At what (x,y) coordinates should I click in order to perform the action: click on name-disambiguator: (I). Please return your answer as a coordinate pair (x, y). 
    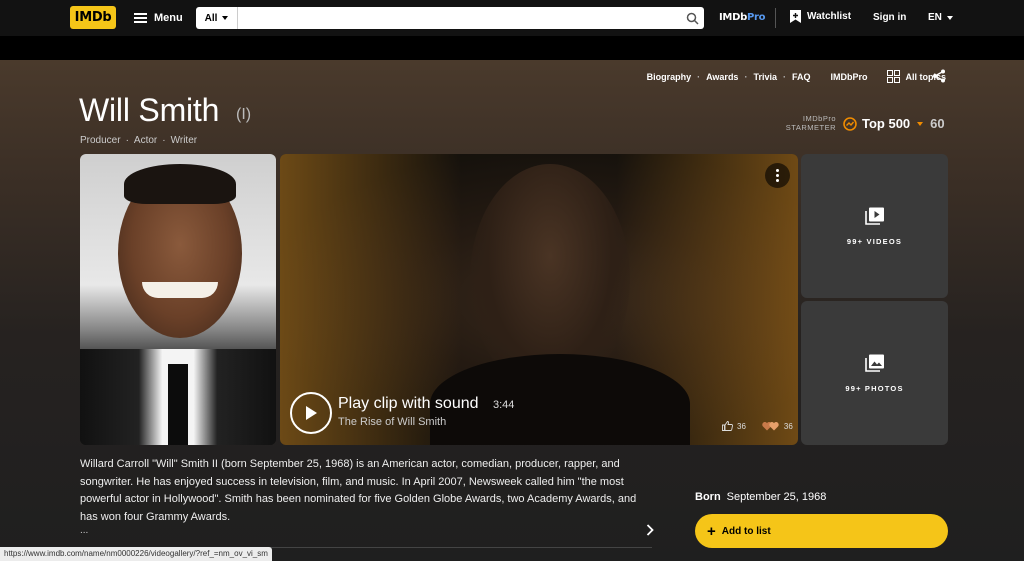
    Looking at the image, I should click on (244, 114).